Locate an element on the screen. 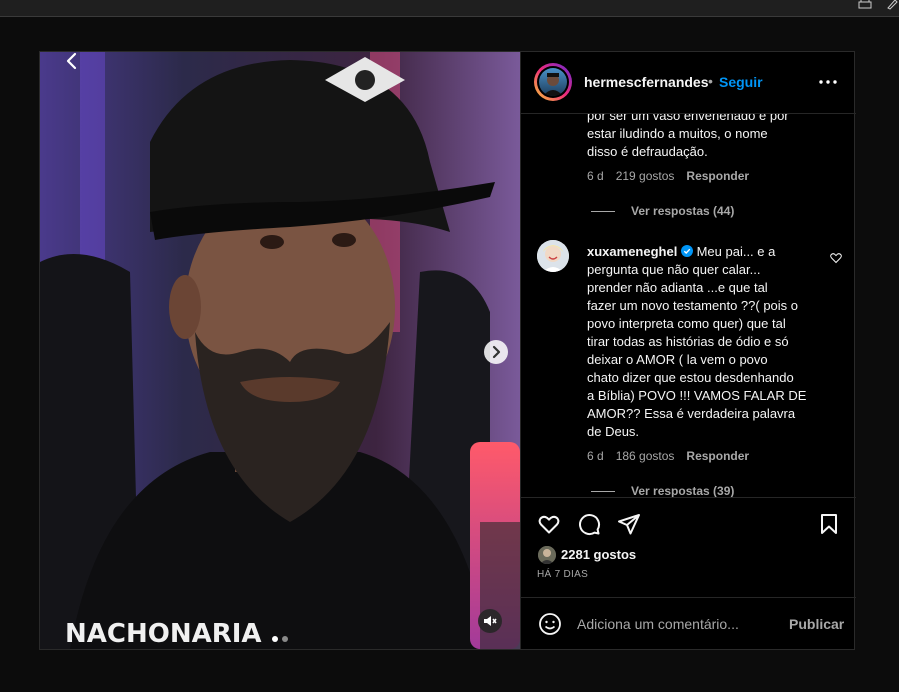  comment-likes: 186 gostos is located at coordinates (645, 456).